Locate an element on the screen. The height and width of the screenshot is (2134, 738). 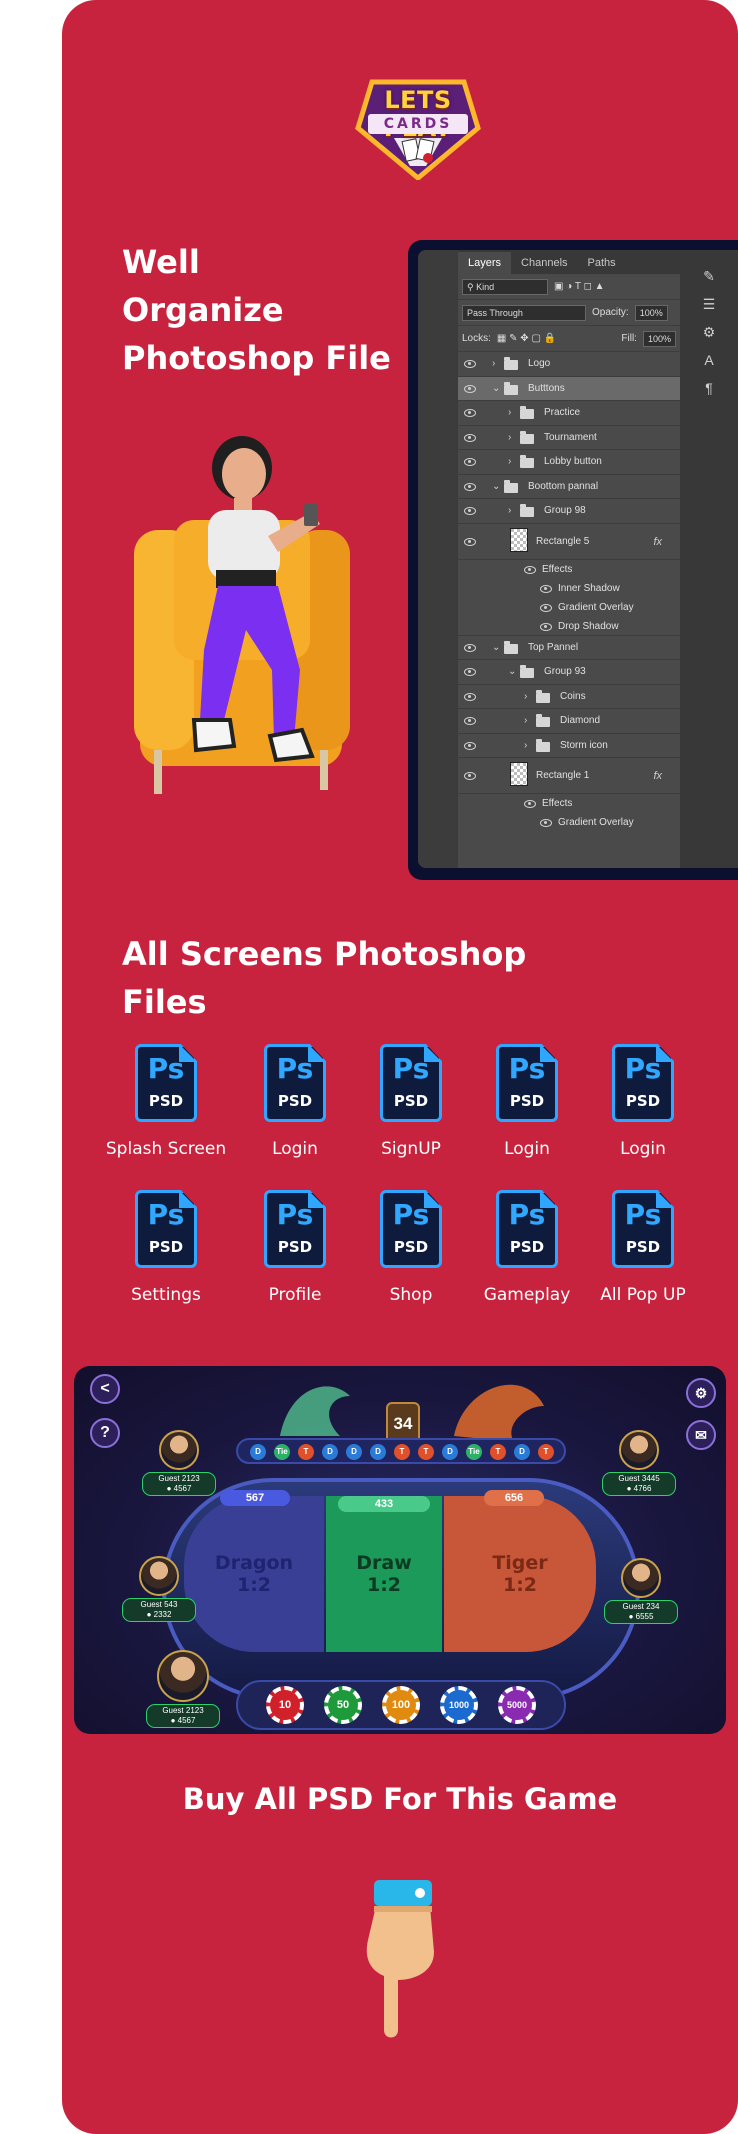
chip-1000: 1000 is located at coordinates (459, 1705).